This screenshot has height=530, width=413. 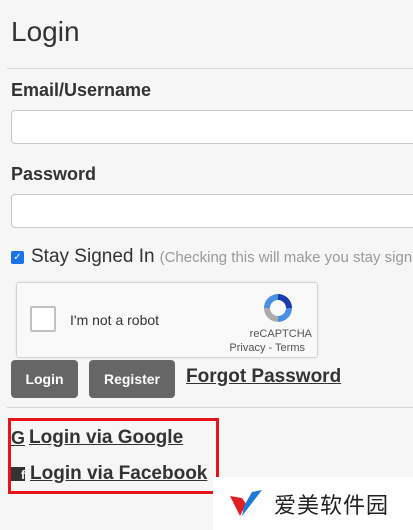 I want to click on page-title: Login, so click(x=45, y=31).